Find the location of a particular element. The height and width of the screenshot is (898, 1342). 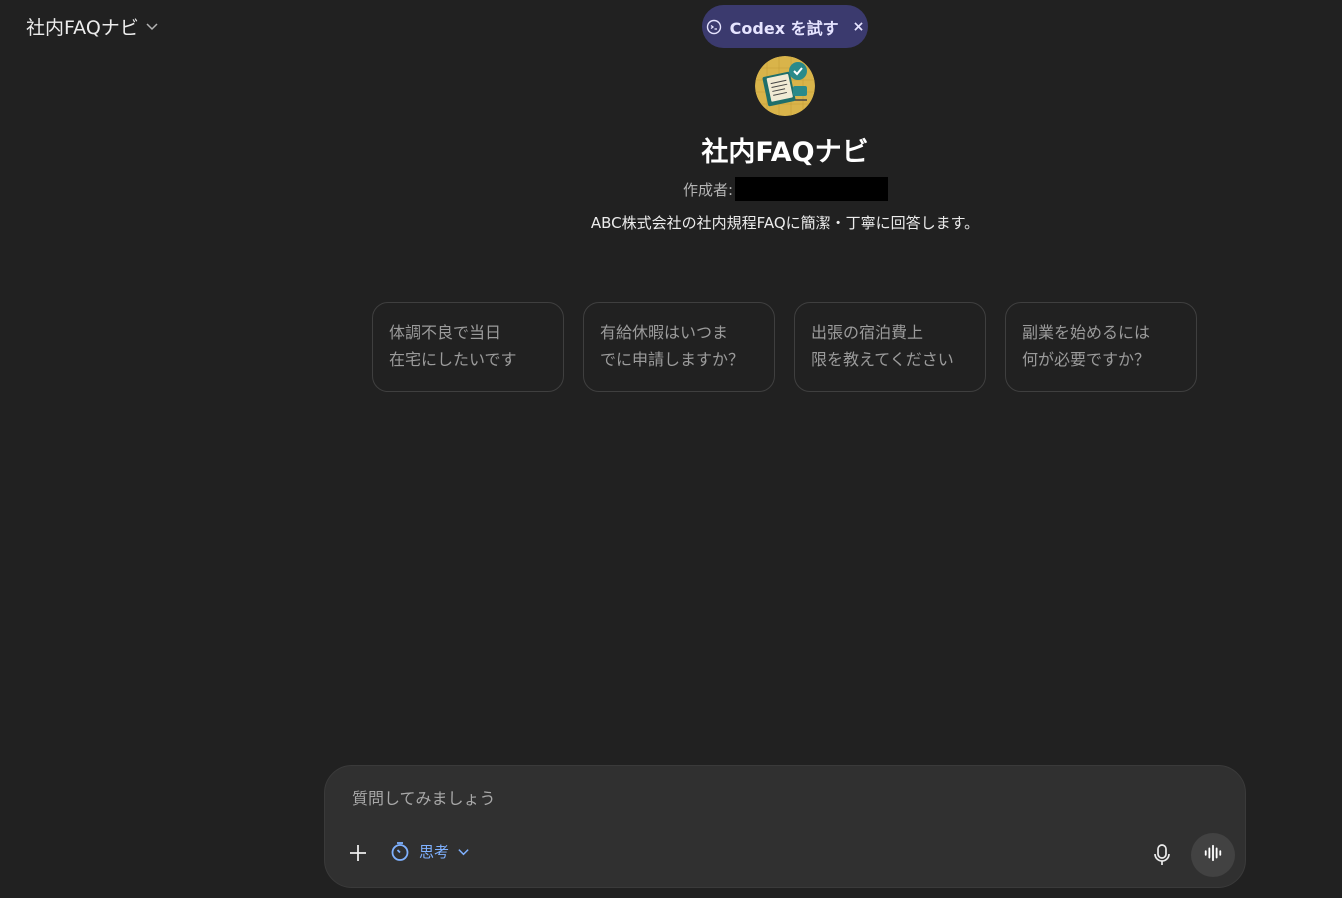

model-switcher: 社内FAQナビ is located at coordinates (92, 26).